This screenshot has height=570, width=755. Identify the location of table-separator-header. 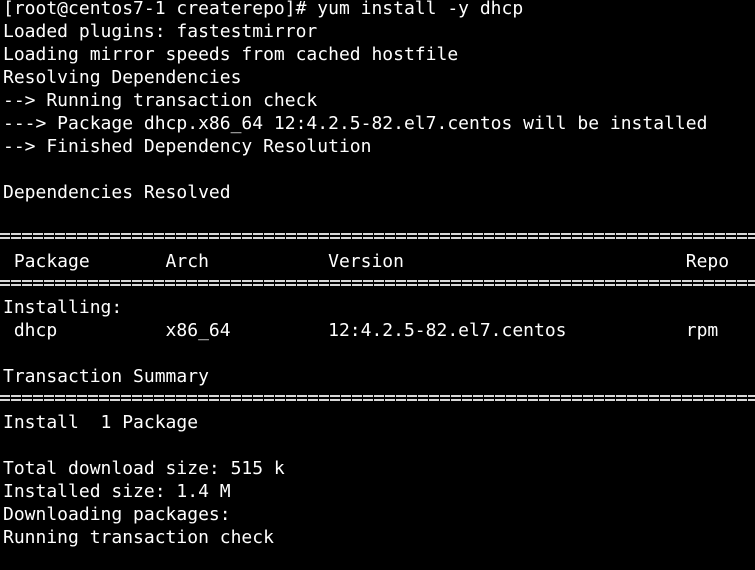
(377, 283).